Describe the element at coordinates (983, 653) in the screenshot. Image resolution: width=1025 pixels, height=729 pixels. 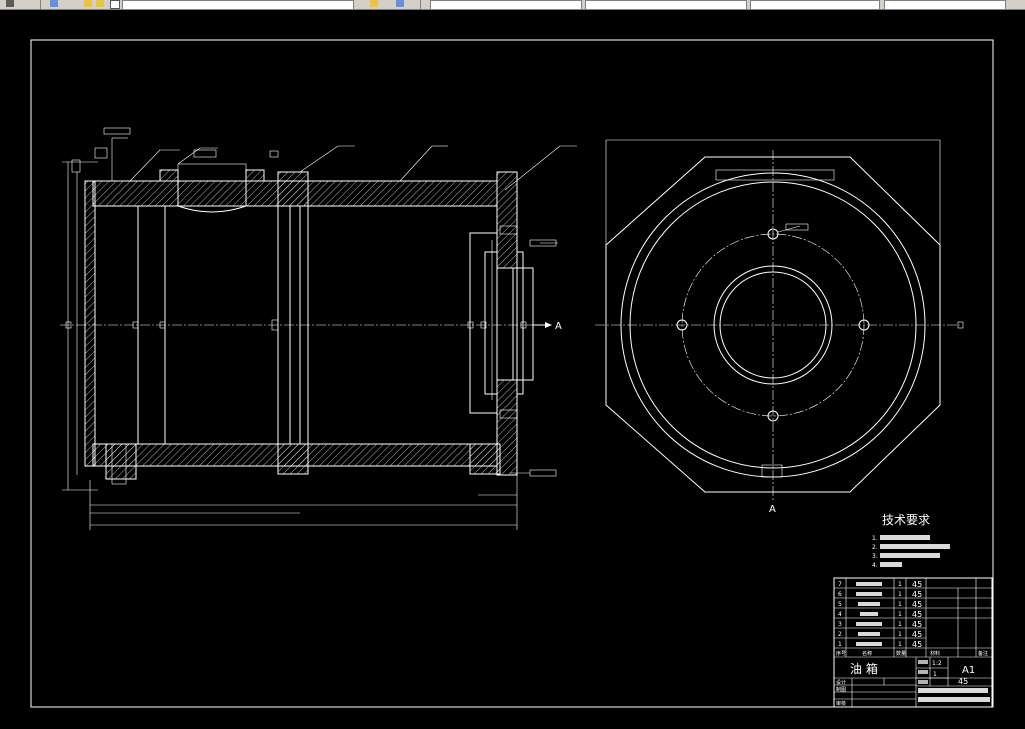
I see `svg-text: 备注` at that location.